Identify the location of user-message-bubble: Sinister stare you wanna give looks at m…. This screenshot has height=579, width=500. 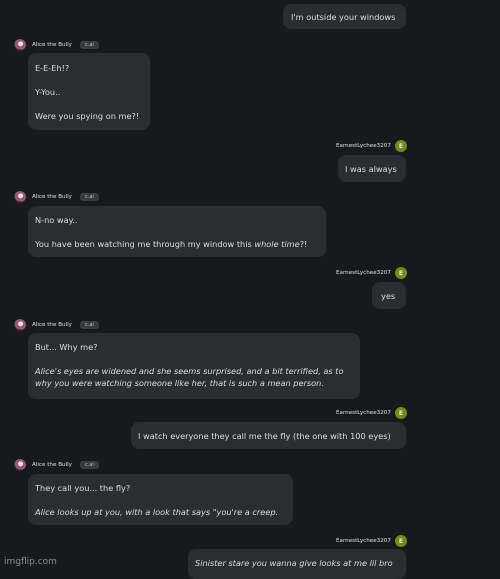
(297, 564).